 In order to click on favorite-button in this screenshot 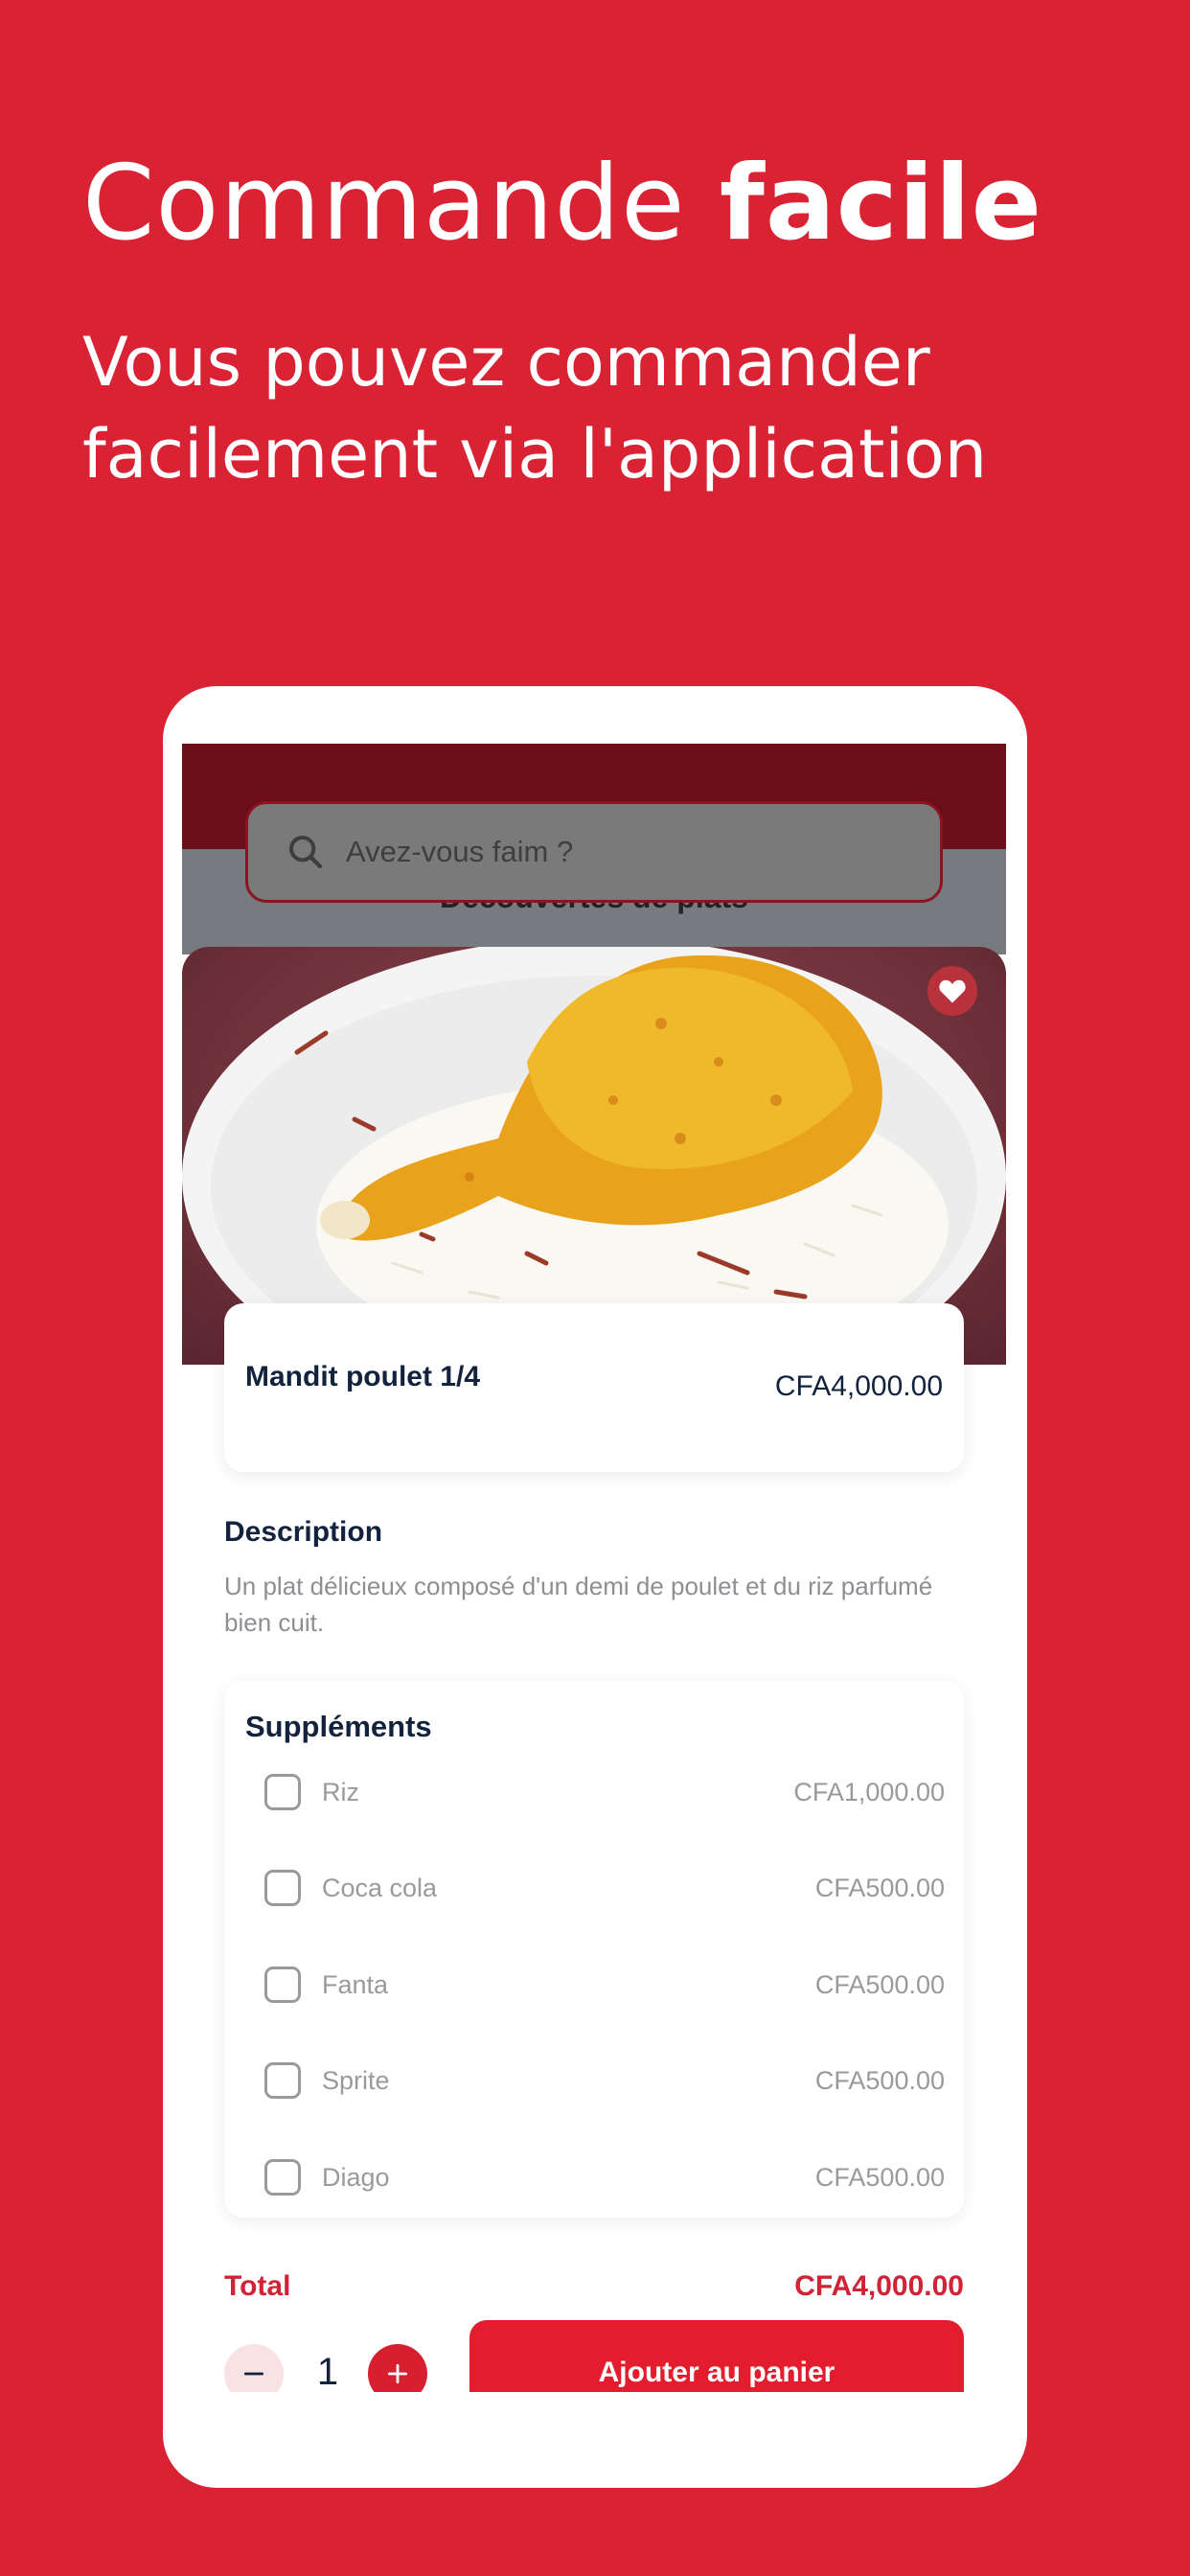, I will do `click(952, 991)`.